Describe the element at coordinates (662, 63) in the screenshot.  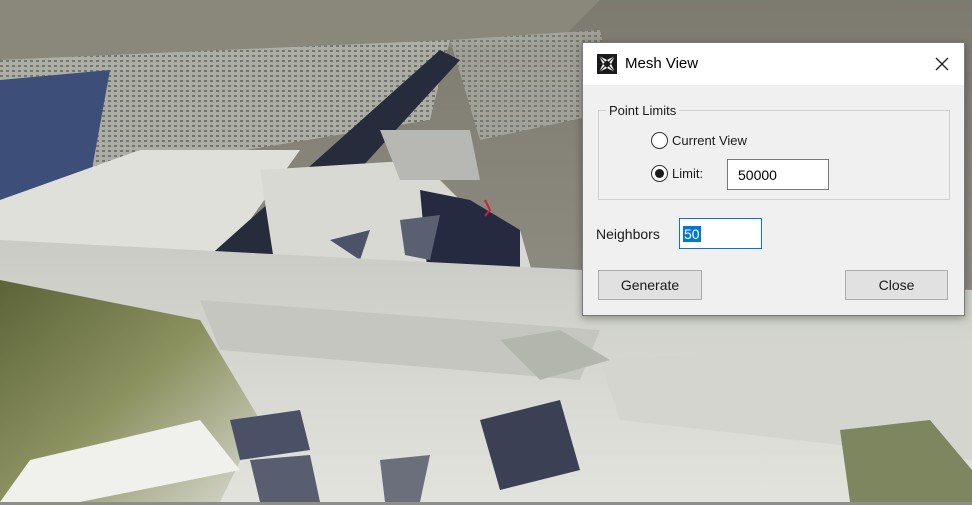
I see `dialog-title: Mesh View` at that location.